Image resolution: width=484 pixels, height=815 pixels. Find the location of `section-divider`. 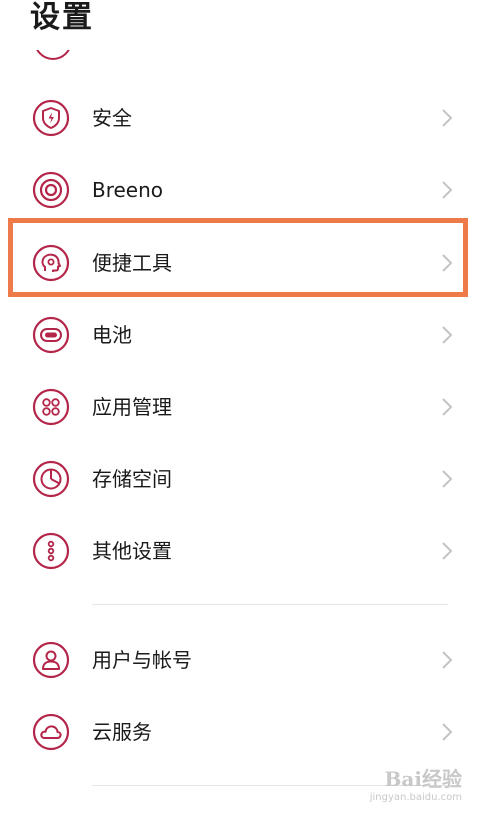

section-divider is located at coordinates (270, 604).